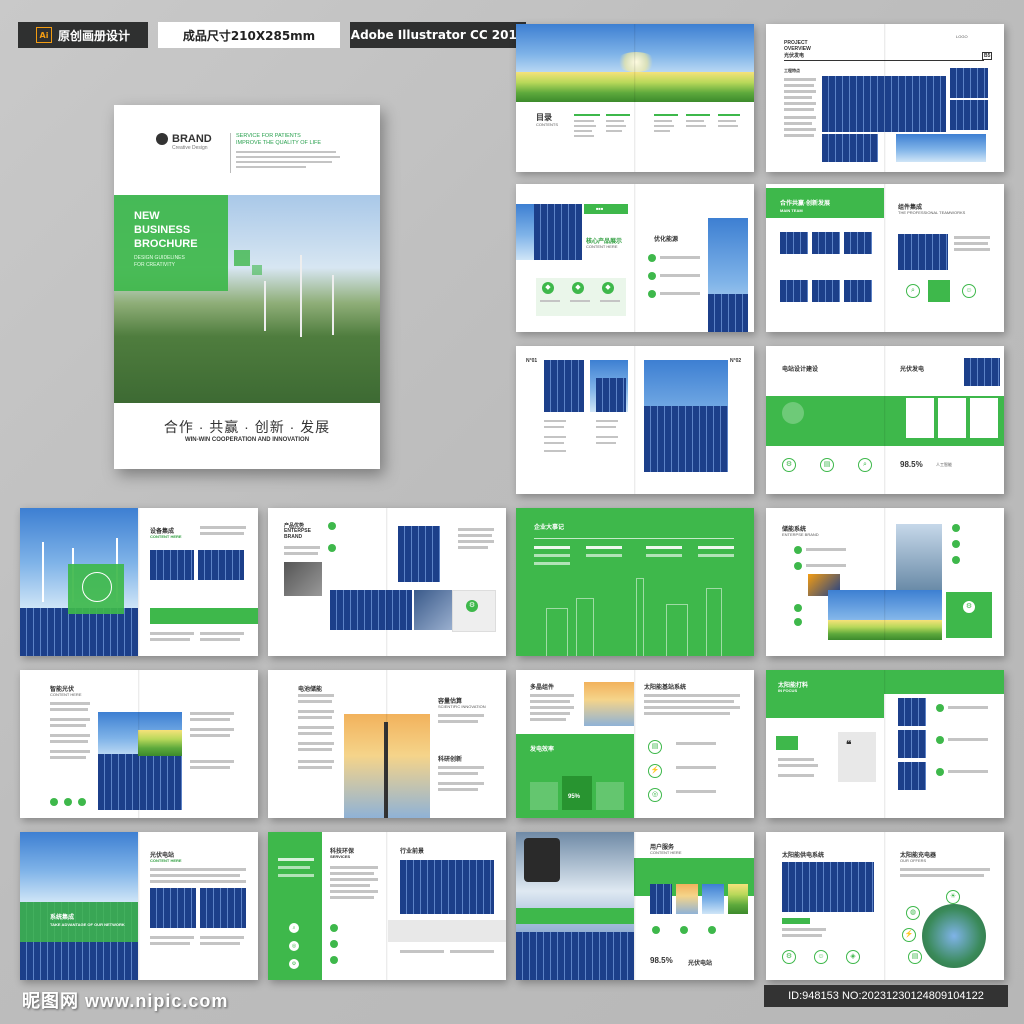  Describe the element at coordinates (885, 98) in the screenshot. I see `spread-project-overview: PROJECT OVERVIEW 光伏发电 LOGO B5 工程特点` at that location.